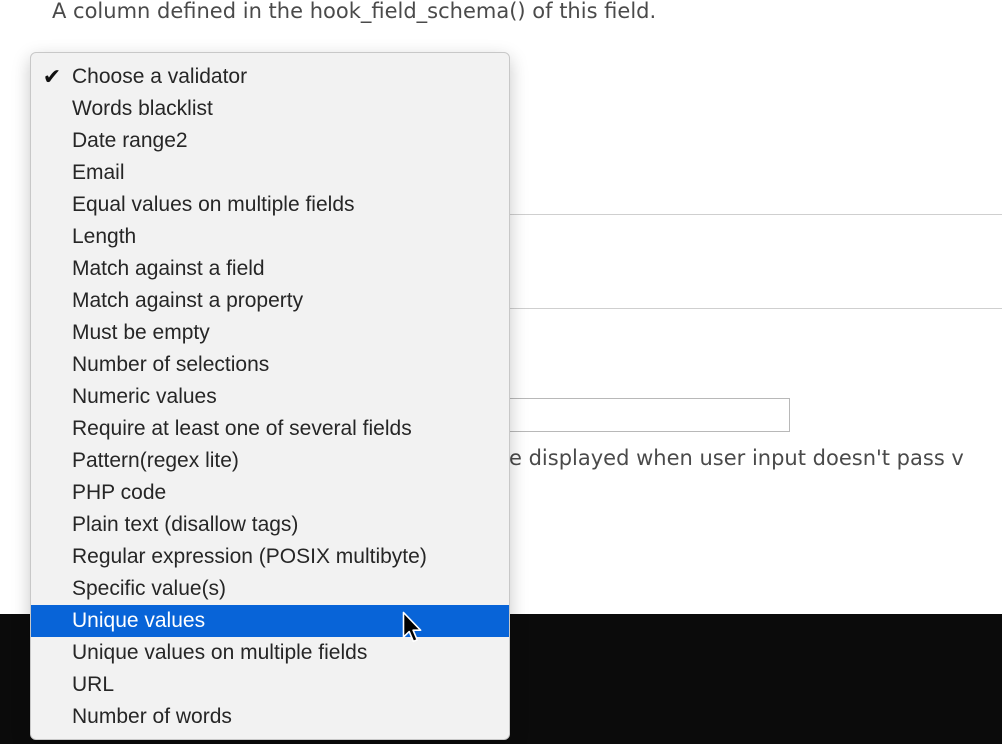  What do you see at coordinates (104, 236) in the screenshot?
I see `option-label: Length` at bounding box center [104, 236].